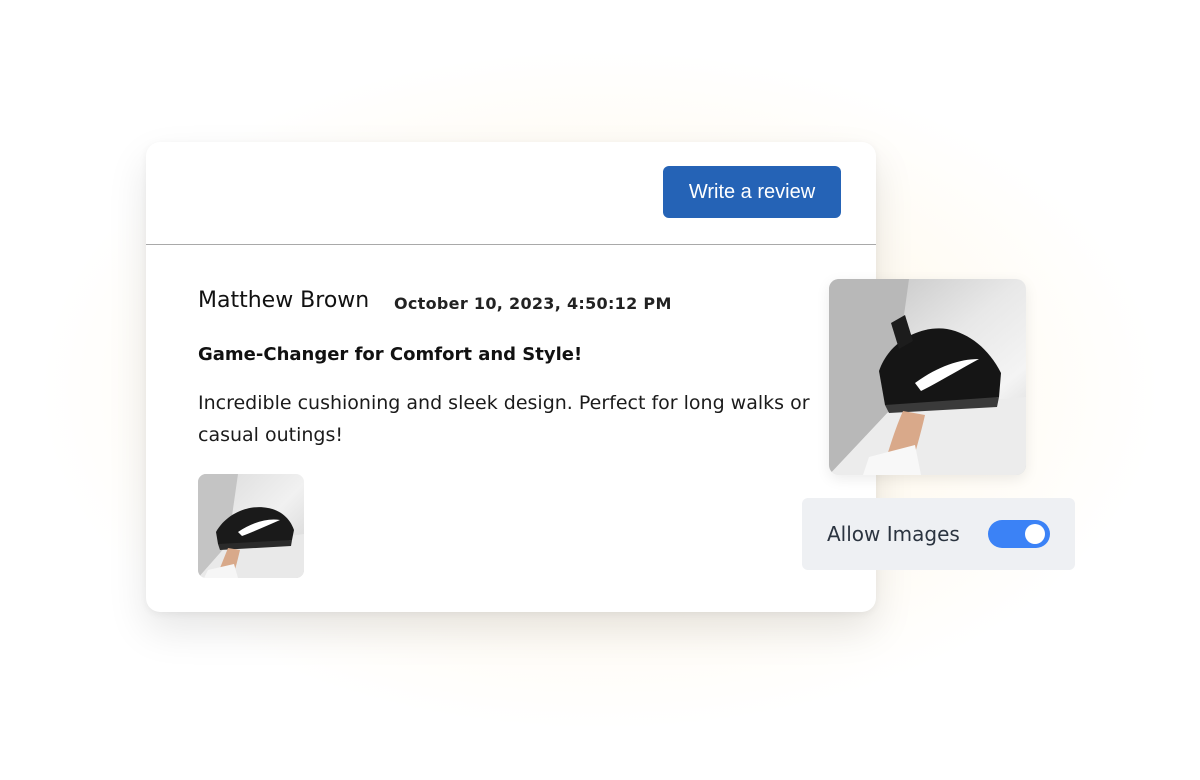  What do you see at coordinates (1035, 534) in the screenshot?
I see `toggle-knob` at bounding box center [1035, 534].